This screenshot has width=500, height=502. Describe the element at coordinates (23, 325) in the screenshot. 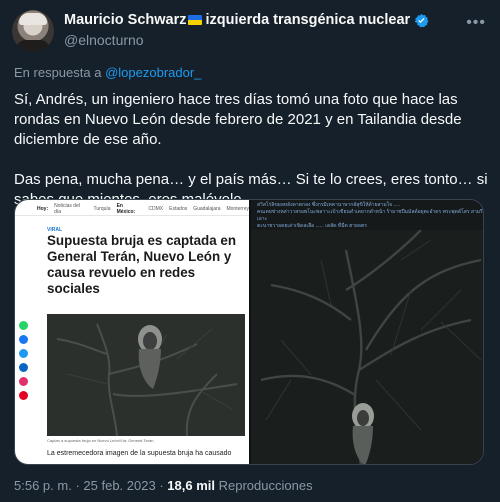

I see `whatsapp-icon` at that location.